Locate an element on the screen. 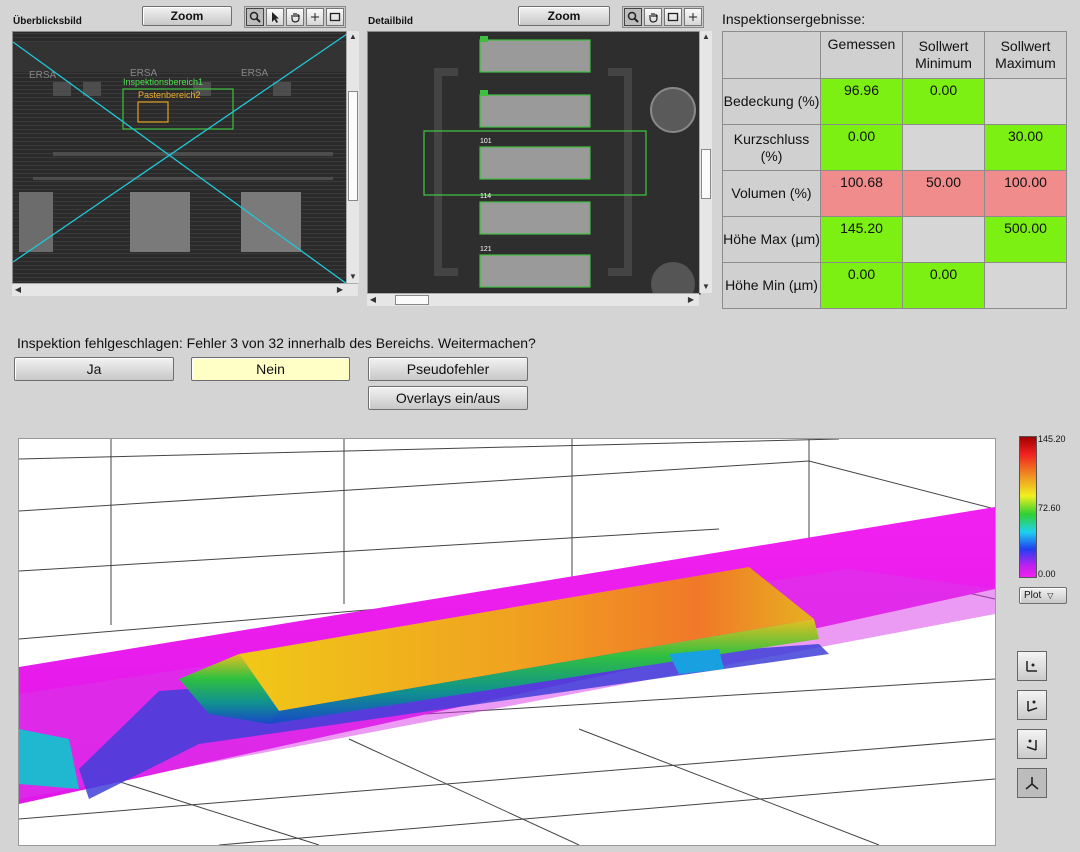  overview-toolbar is located at coordinates (295, 17).